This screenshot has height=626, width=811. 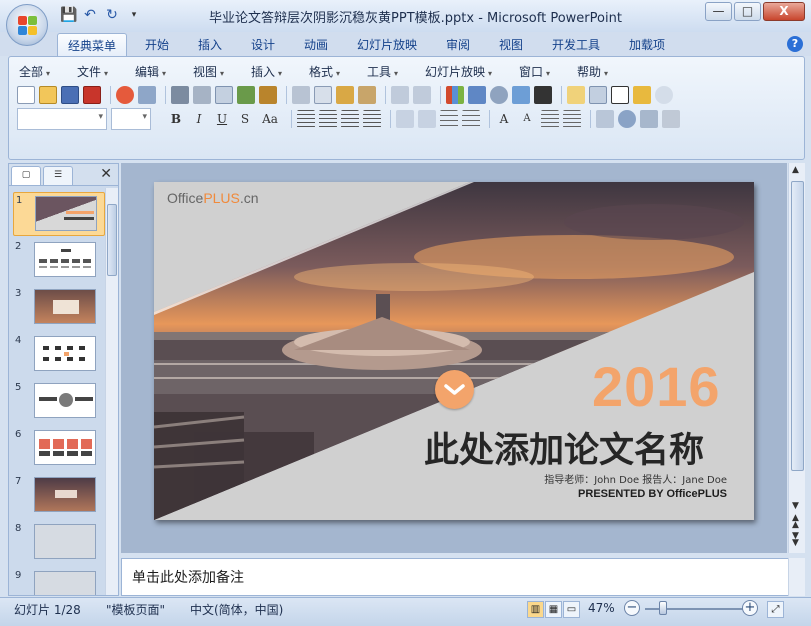 I want to click on tab-view: 视图, so click(x=511, y=44).